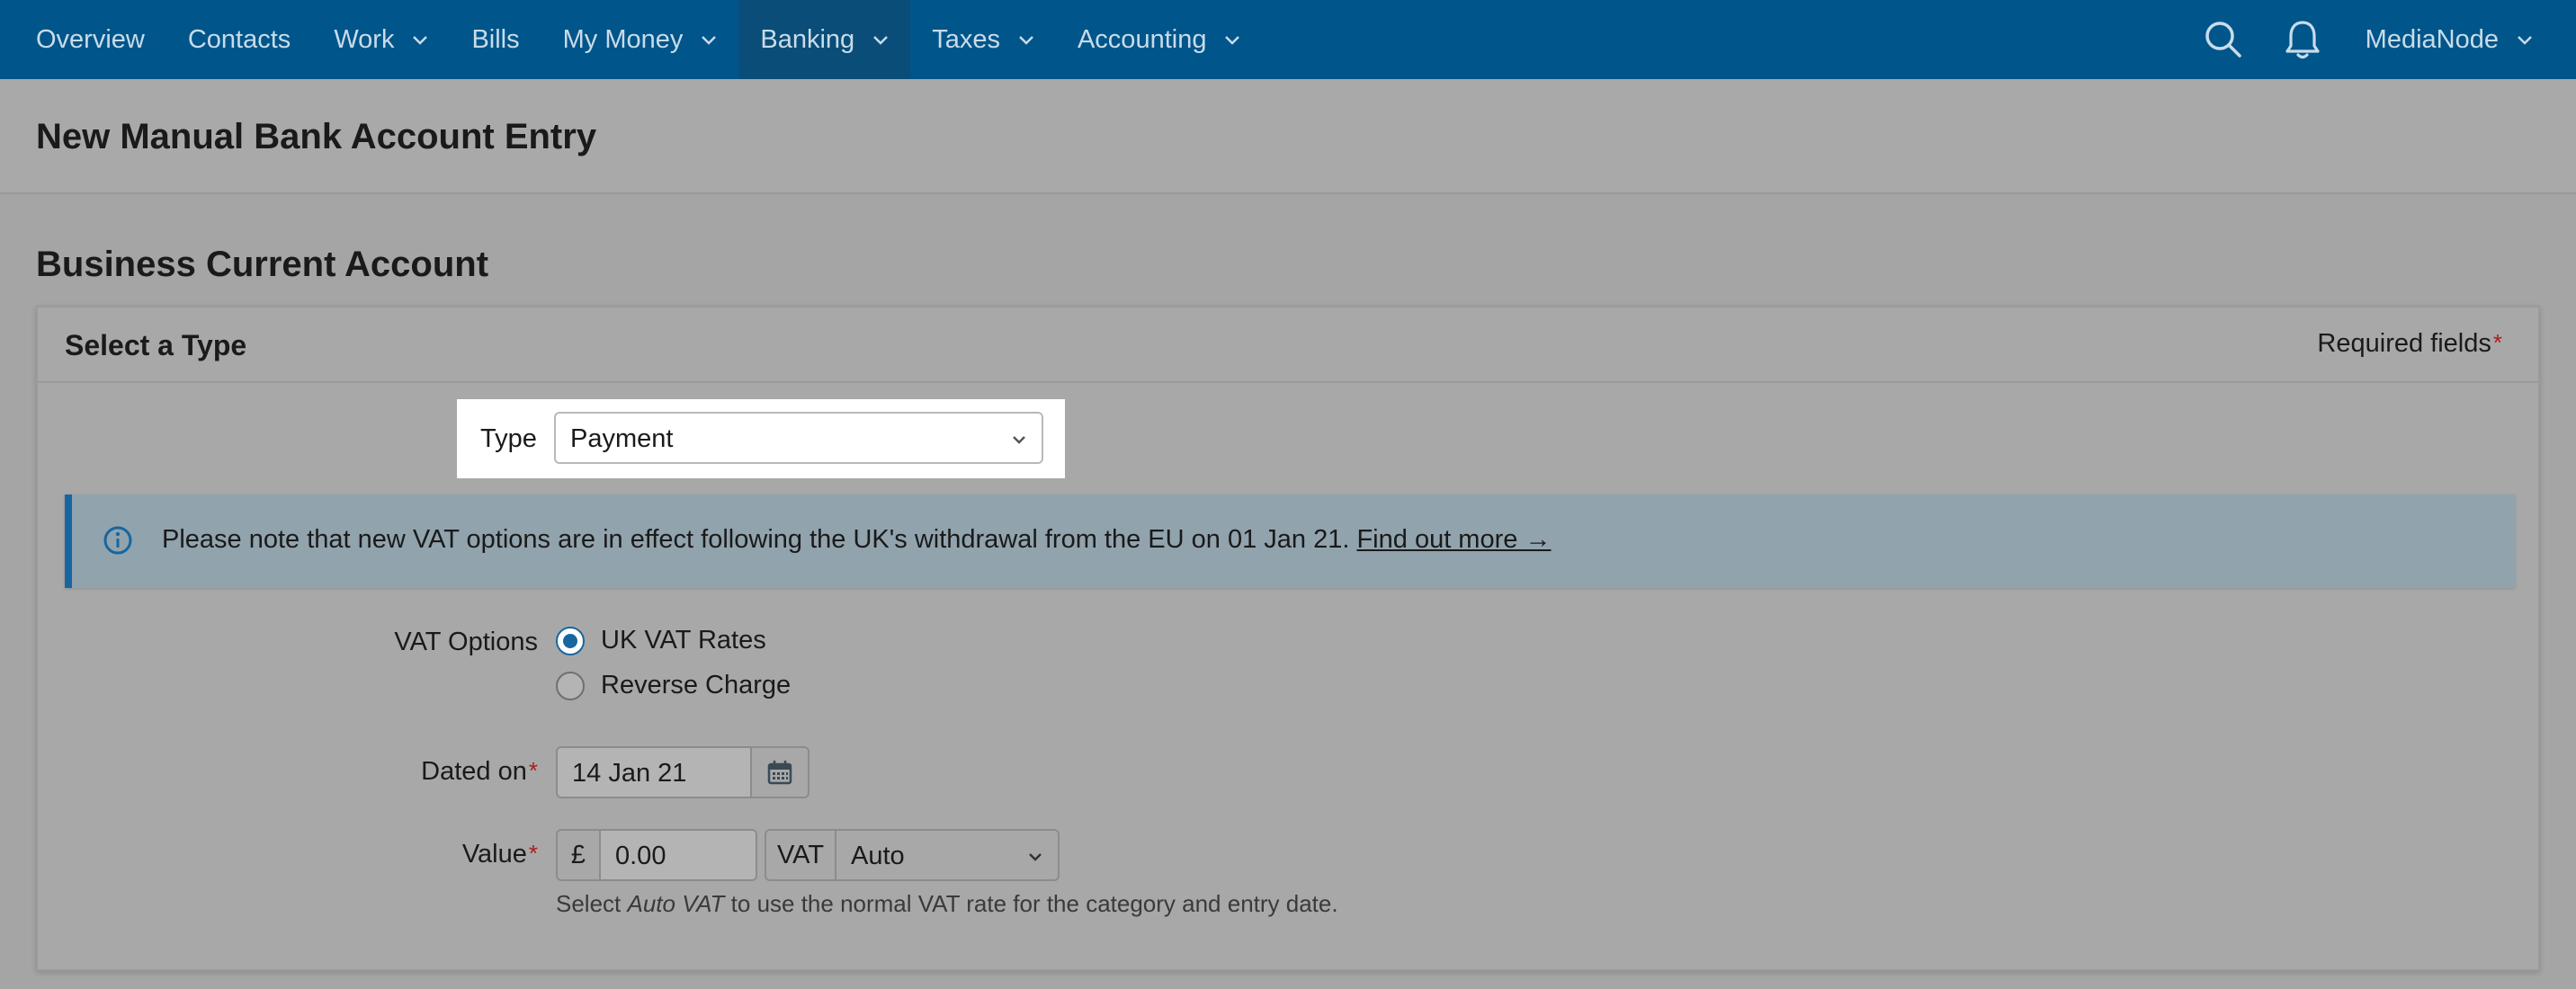 This screenshot has height=989, width=2576. Describe the element at coordinates (494, 854) in the screenshot. I see `value-text: Value` at that location.